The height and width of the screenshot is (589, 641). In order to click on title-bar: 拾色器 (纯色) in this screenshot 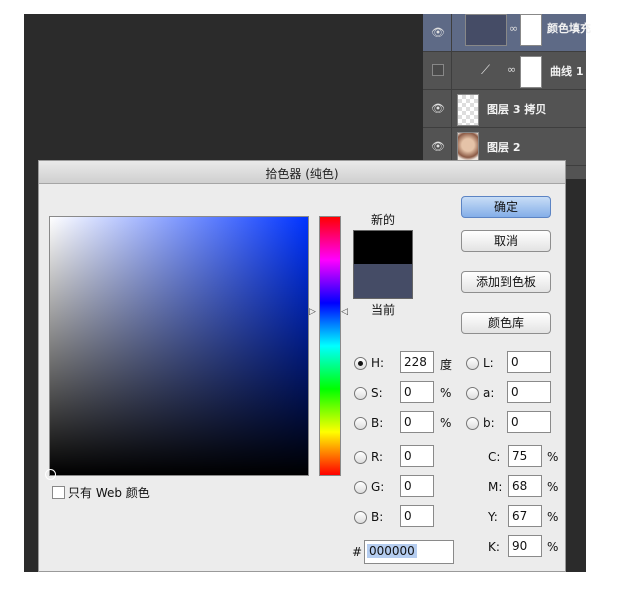, I will do `click(302, 172)`.